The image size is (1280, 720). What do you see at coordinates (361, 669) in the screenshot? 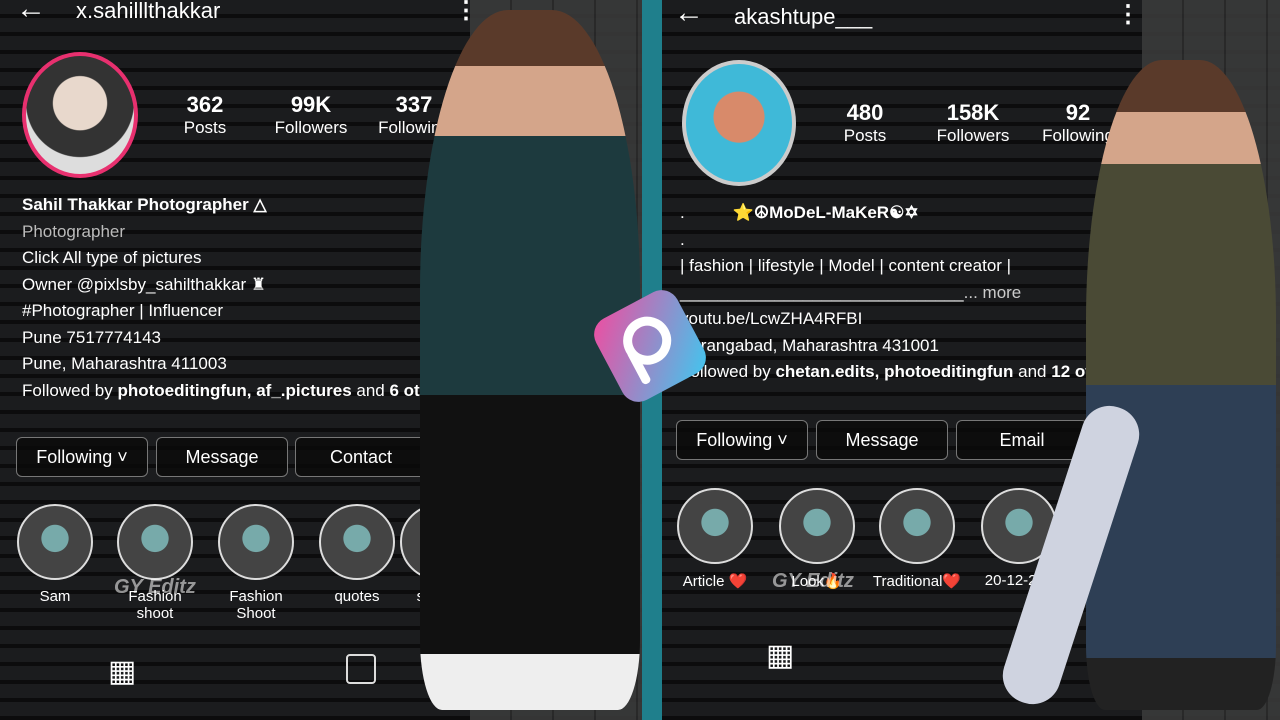
I see `tagged-icon` at bounding box center [361, 669].